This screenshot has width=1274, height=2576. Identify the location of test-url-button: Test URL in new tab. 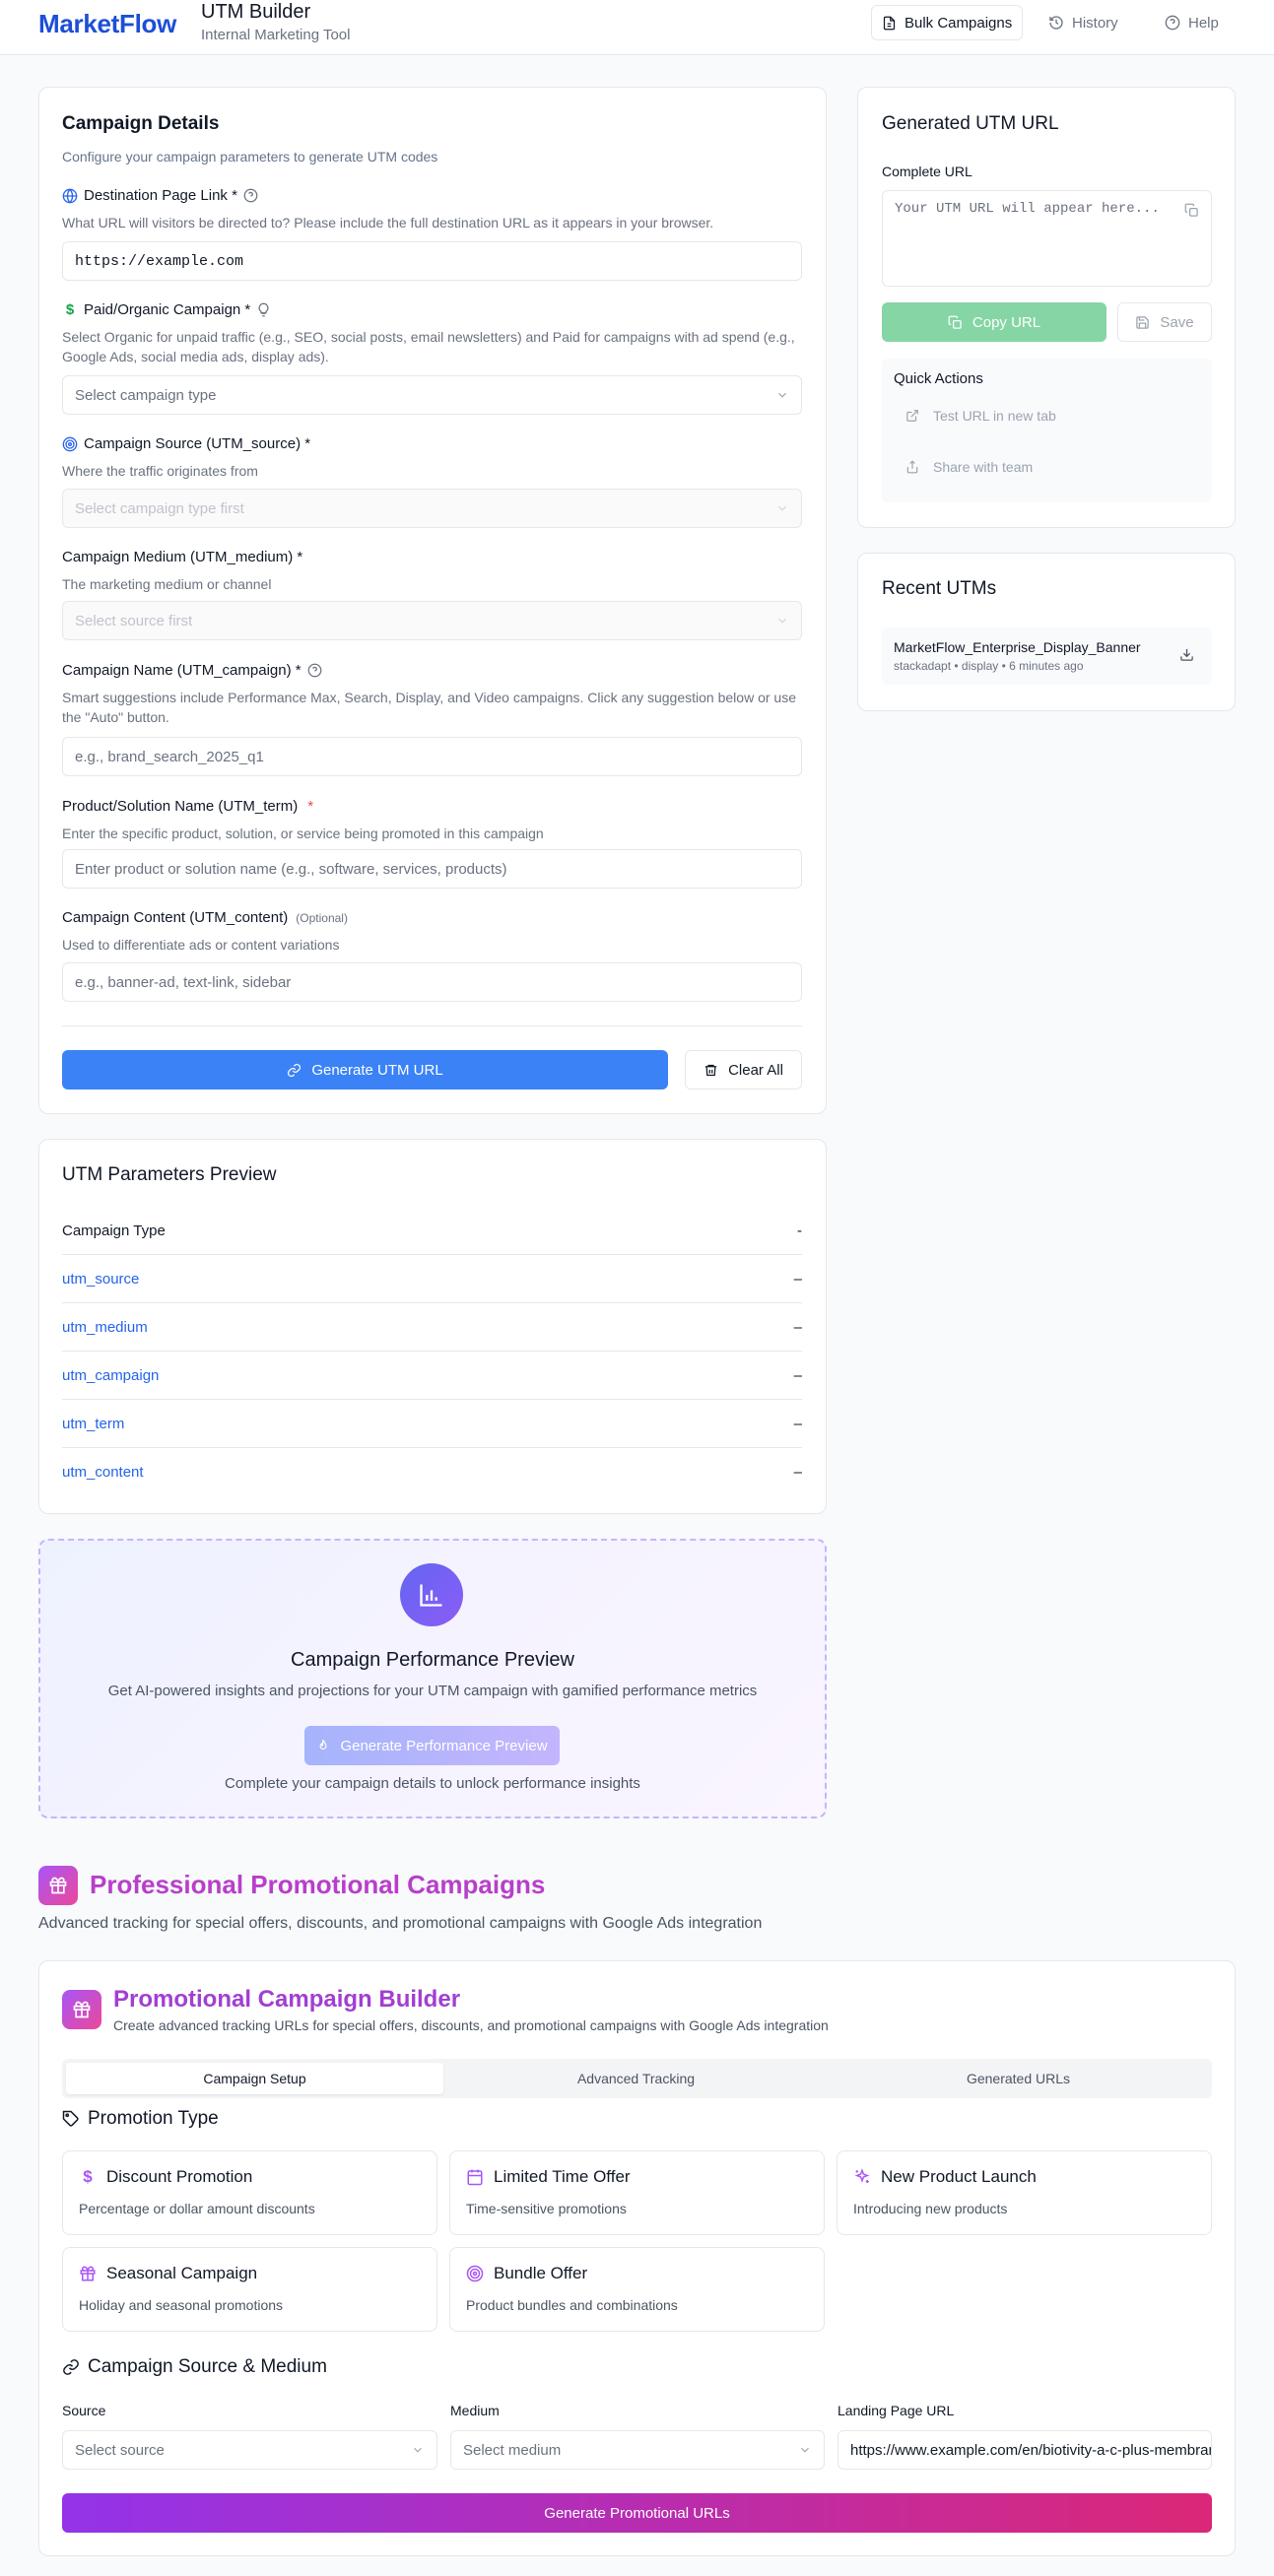
(980, 416).